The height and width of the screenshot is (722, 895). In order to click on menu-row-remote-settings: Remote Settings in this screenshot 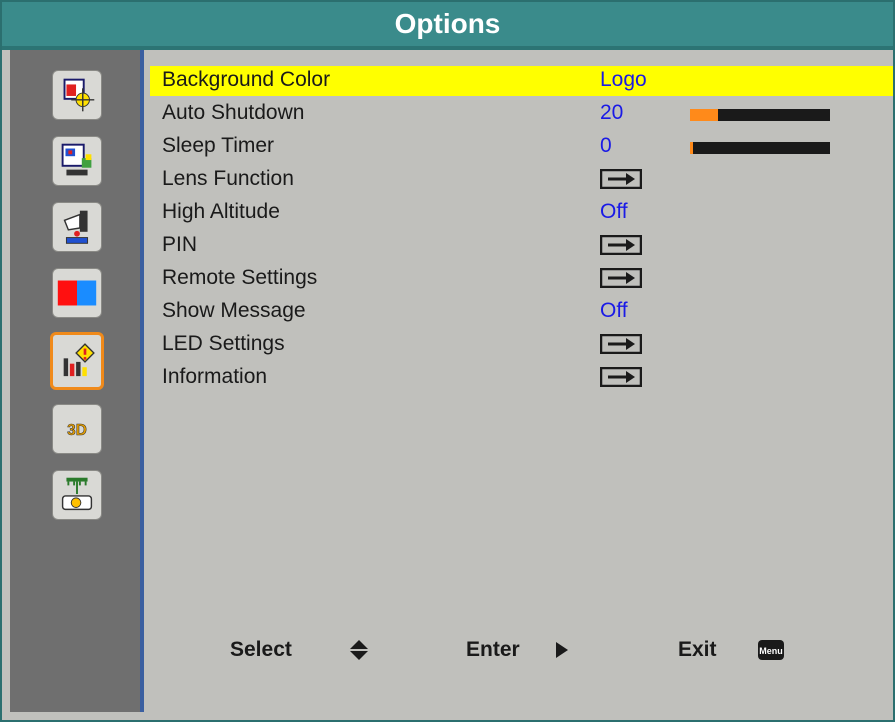, I will do `click(521, 279)`.